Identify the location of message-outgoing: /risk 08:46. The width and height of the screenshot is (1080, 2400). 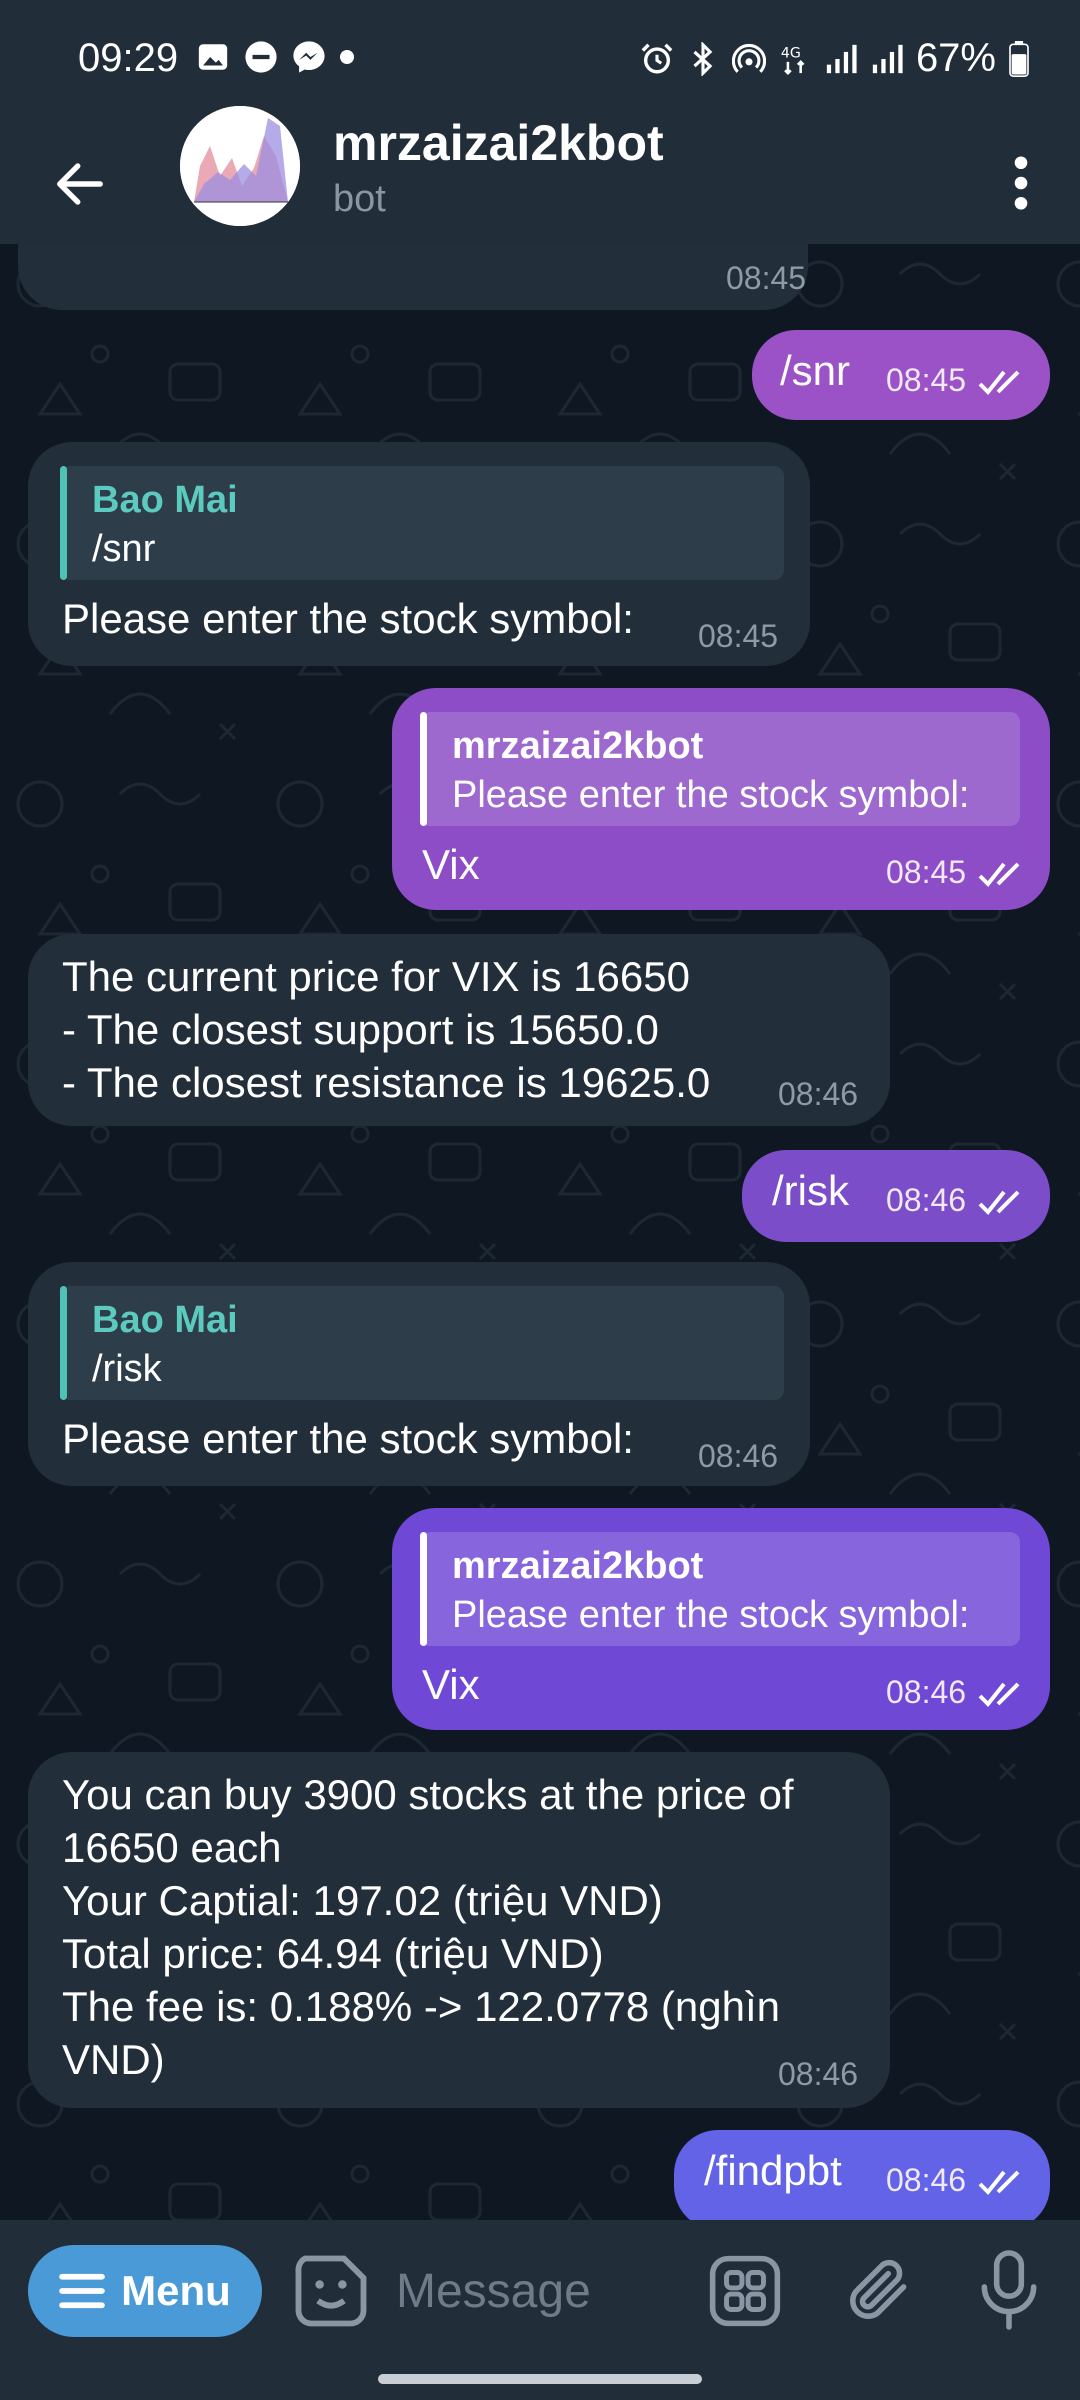
(896, 1196).